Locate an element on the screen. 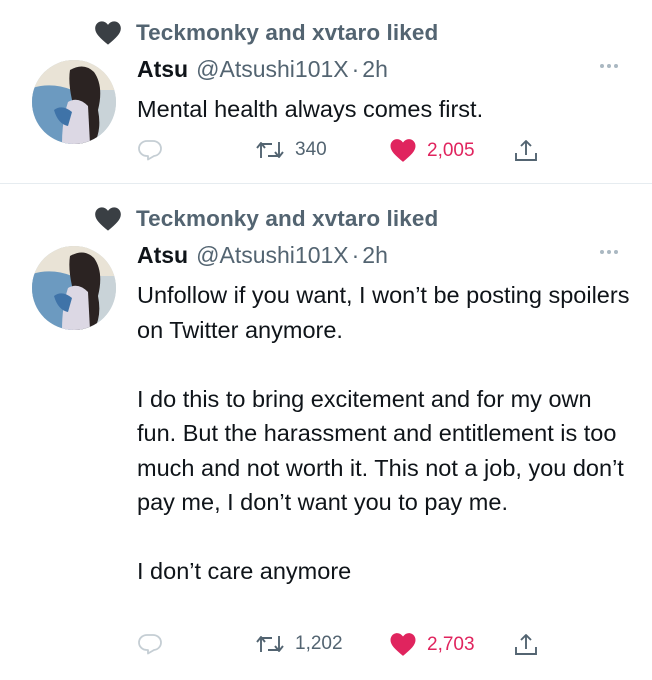  tweet-text: Mental health always comes first. is located at coordinates (387, 109).